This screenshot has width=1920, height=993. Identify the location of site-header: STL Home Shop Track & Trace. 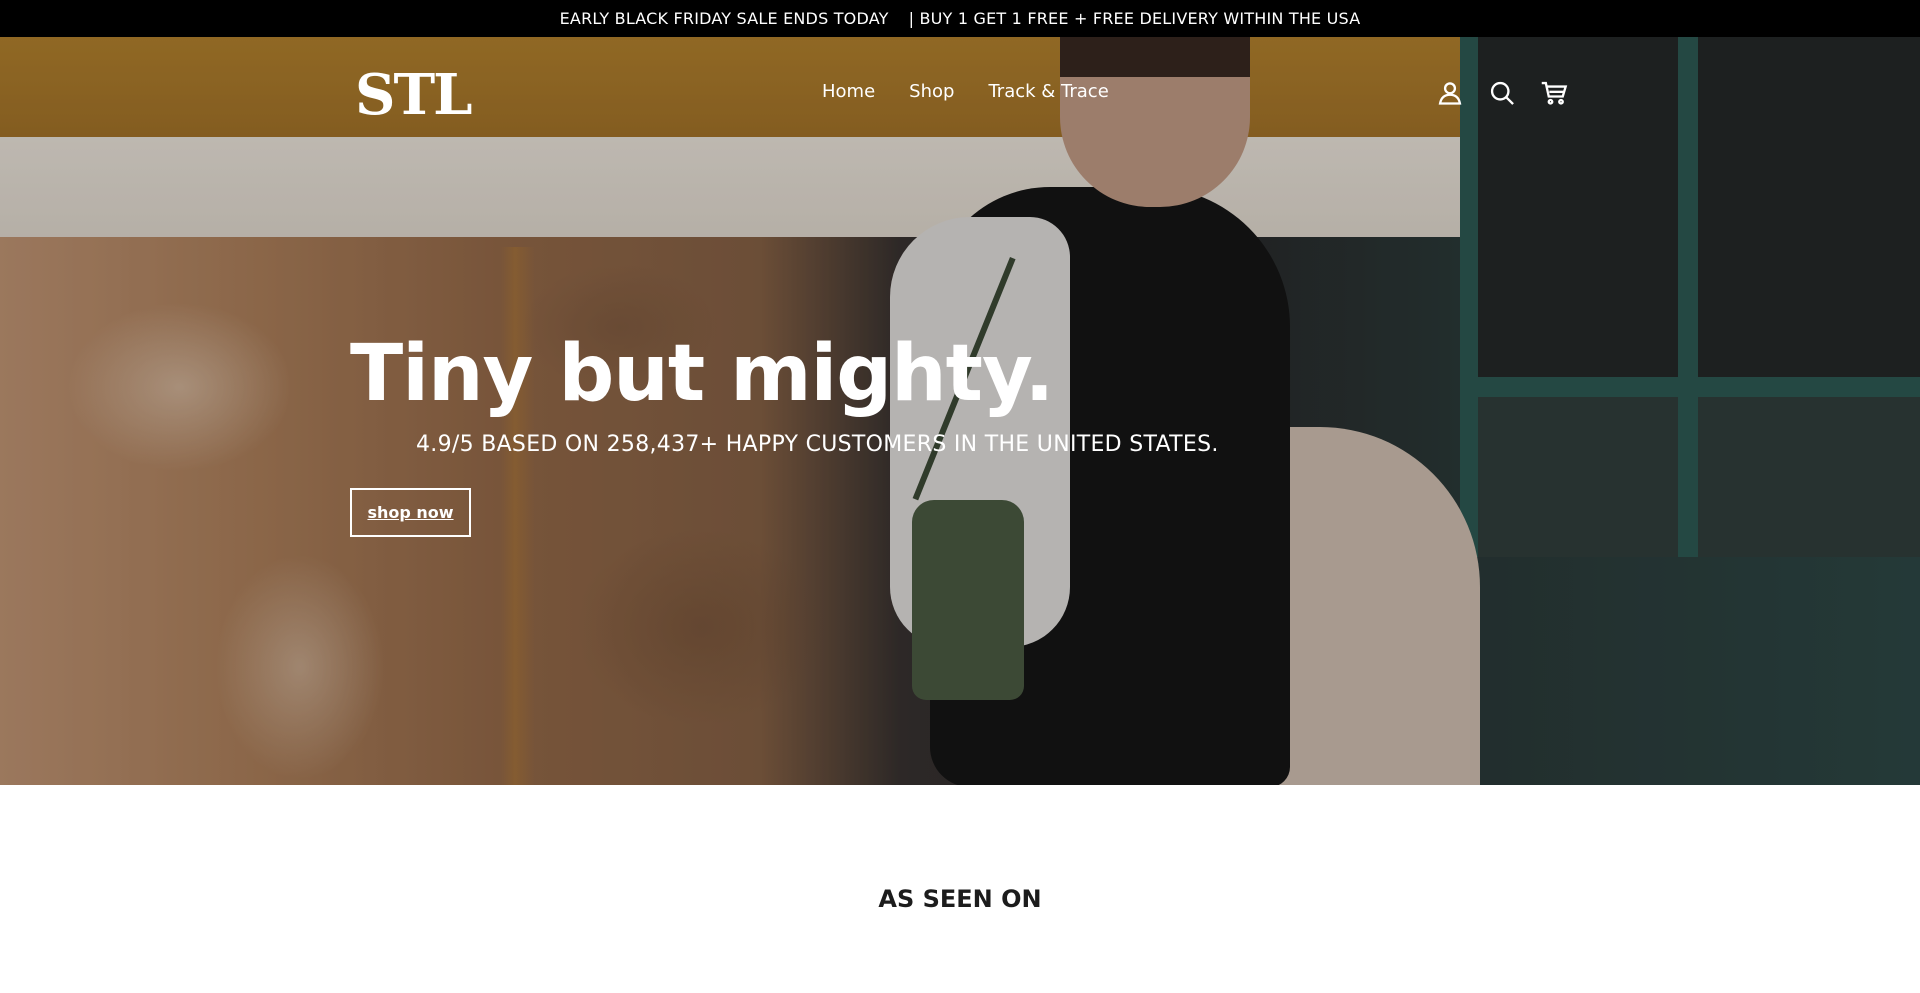
(960, 93).